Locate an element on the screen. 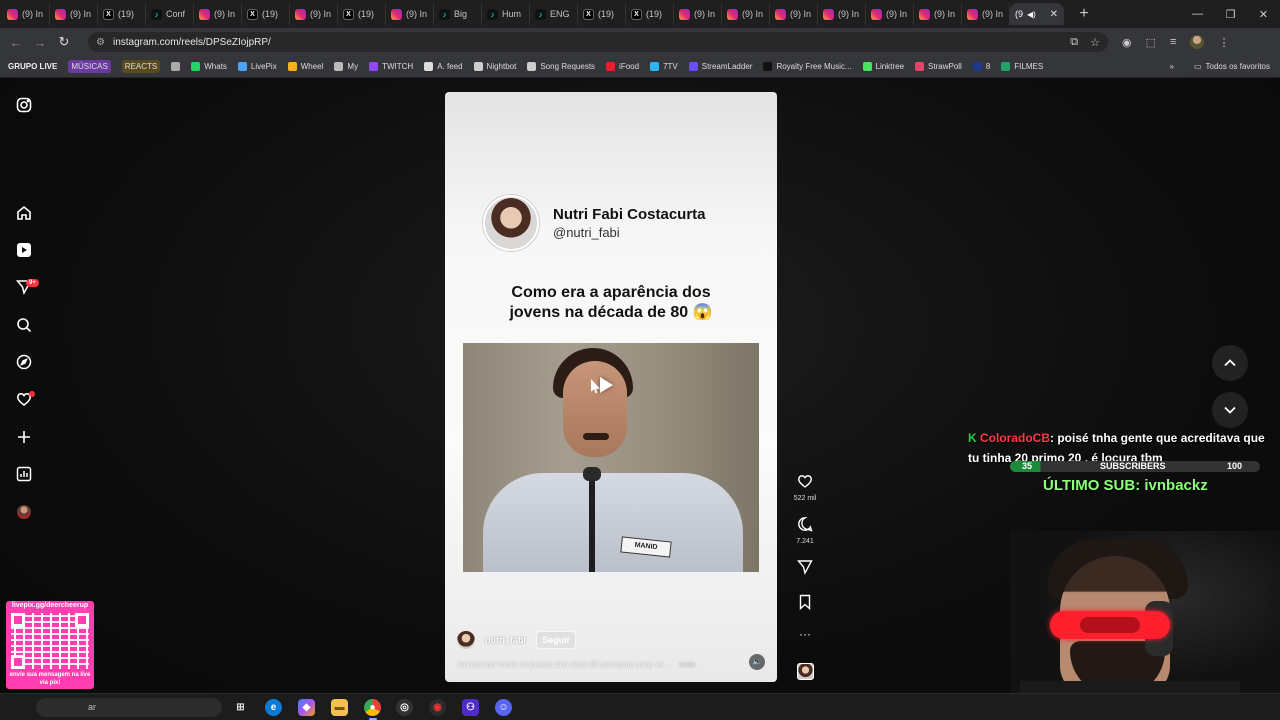 The width and height of the screenshot is (1280, 720). all-bookmarks-folder: ▭ Todos os favoritos is located at coordinates (1232, 66).